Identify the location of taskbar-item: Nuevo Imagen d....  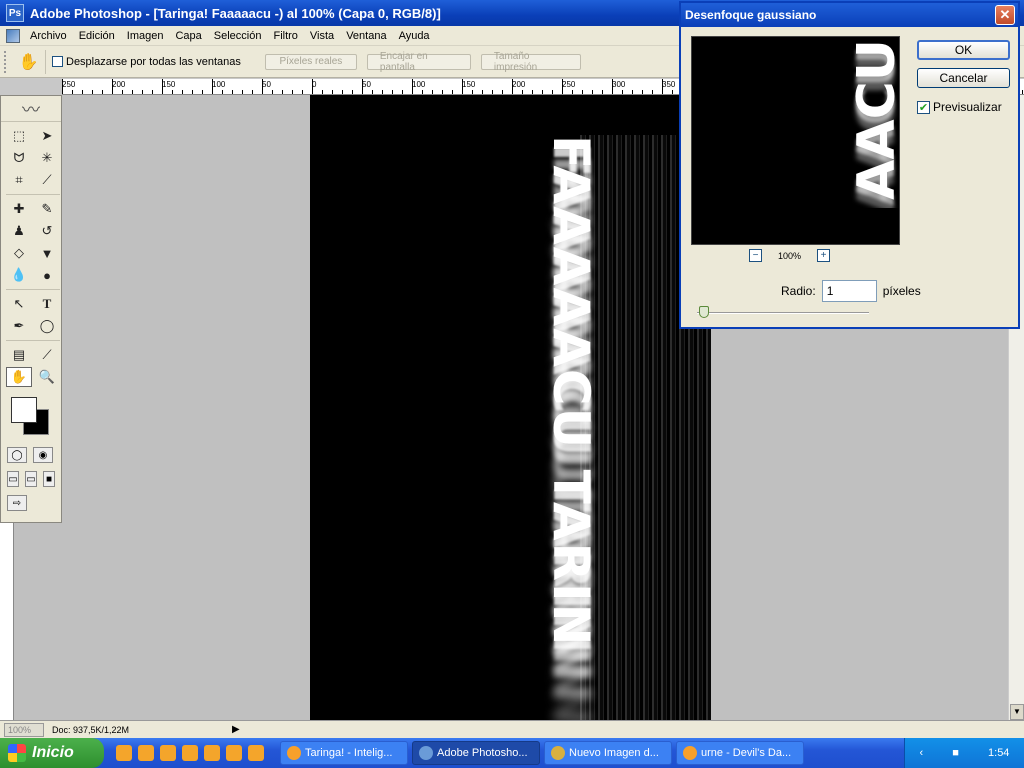
(608, 753).